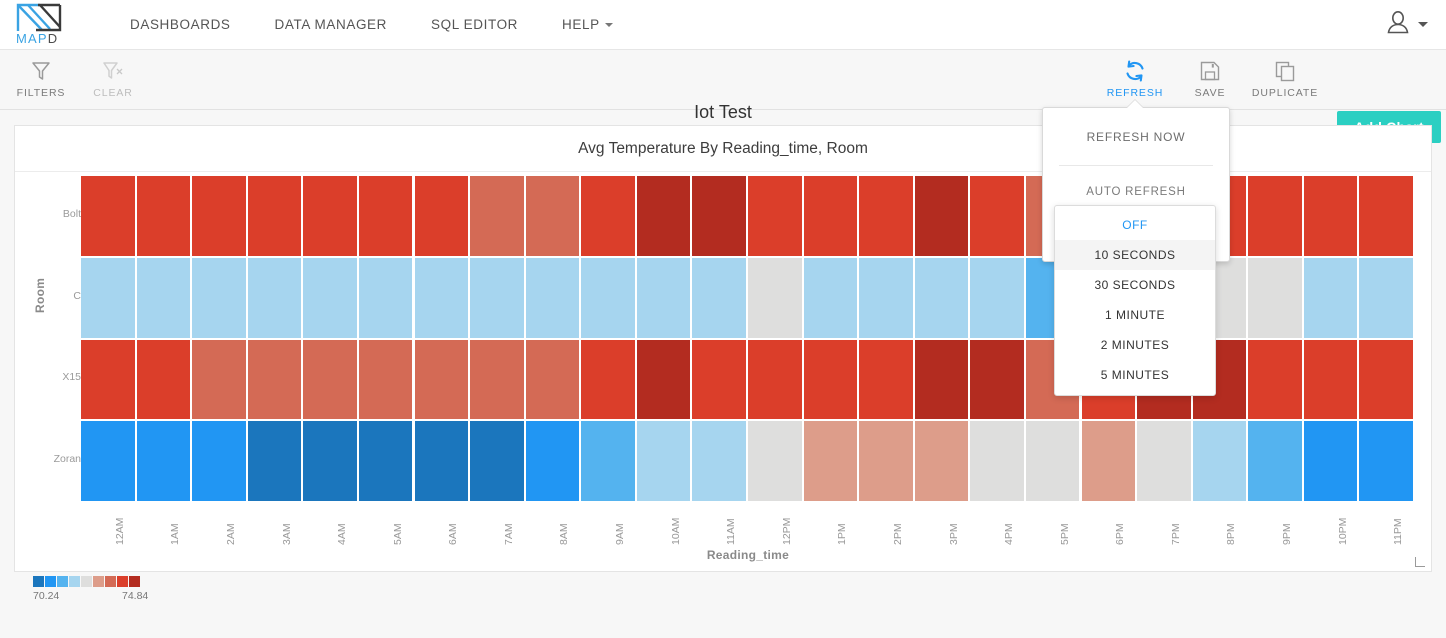  What do you see at coordinates (41, 78) in the screenshot?
I see `filters-button: FILTERS` at bounding box center [41, 78].